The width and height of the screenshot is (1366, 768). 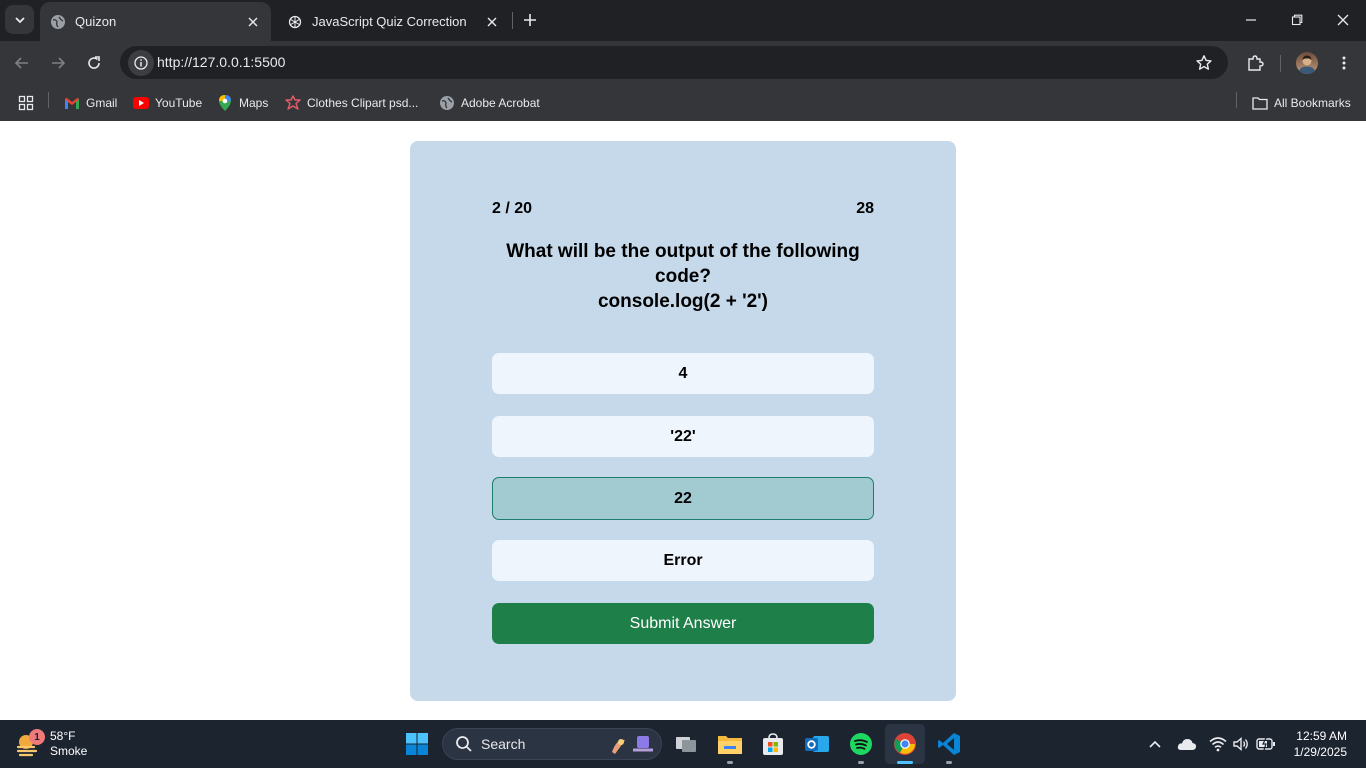 What do you see at coordinates (1344, 63) in the screenshot?
I see `browser-menu-button` at bounding box center [1344, 63].